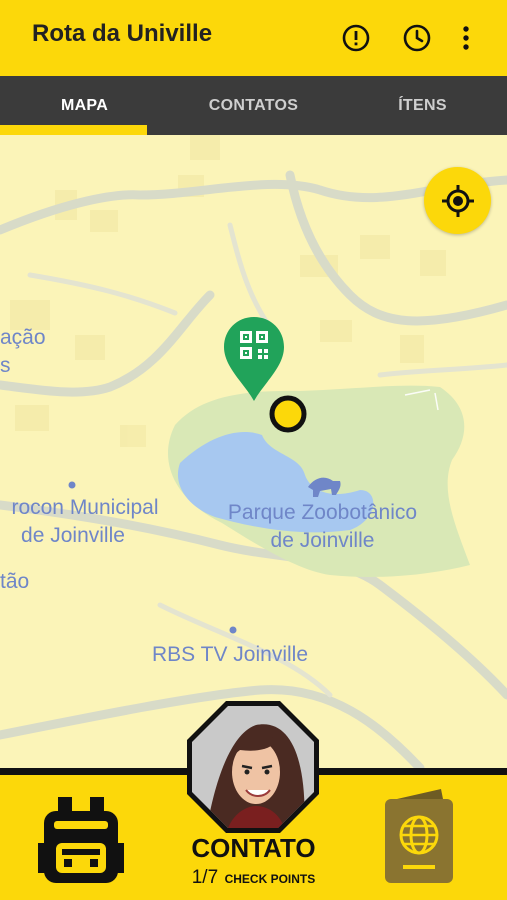 The image size is (507, 900). What do you see at coordinates (270, 879) in the screenshot?
I see `checkpoint-label: CHECK POINTS` at bounding box center [270, 879].